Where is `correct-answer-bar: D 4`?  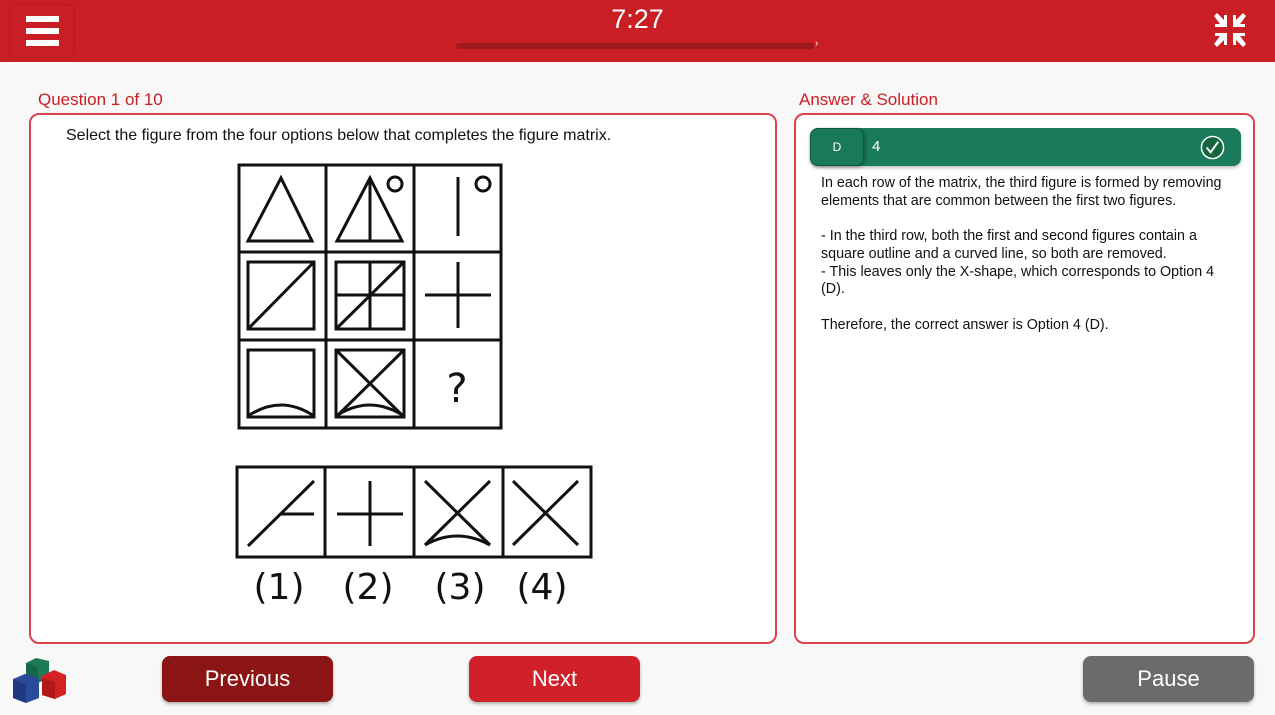
correct-answer-bar: D 4 is located at coordinates (1025, 147).